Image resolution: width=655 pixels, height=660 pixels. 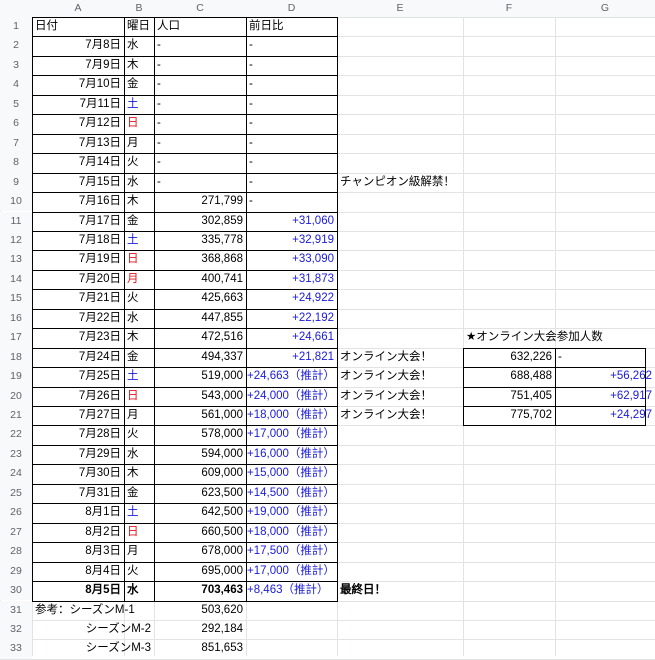 What do you see at coordinates (78, 493) in the screenshot?
I see `date-cell: 7月31日` at bounding box center [78, 493].